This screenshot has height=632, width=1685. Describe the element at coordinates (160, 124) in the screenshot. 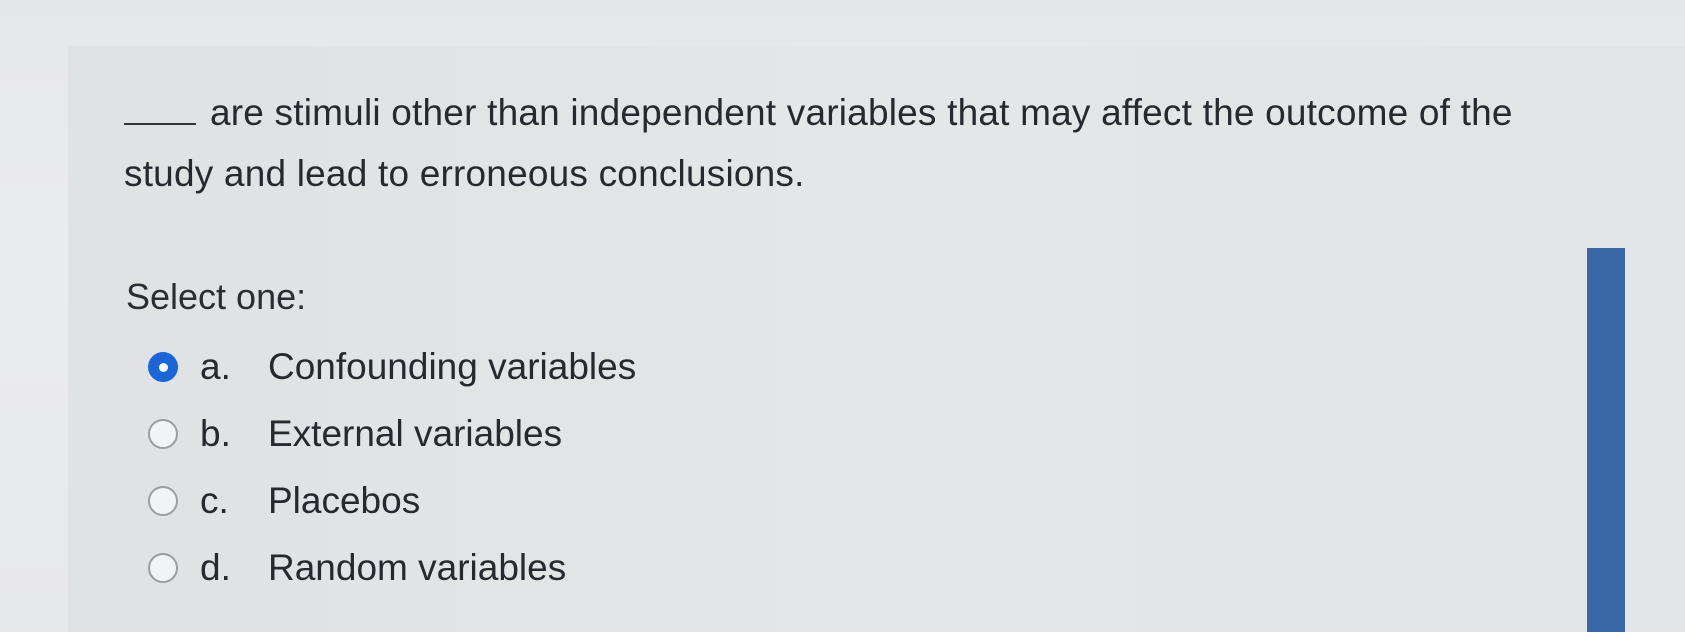

I see `answer-blank` at that location.